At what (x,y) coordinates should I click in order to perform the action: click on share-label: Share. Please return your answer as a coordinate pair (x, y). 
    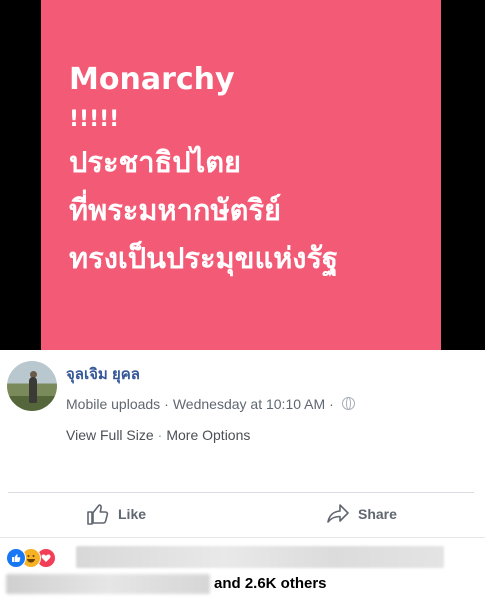
    Looking at the image, I should click on (377, 514).